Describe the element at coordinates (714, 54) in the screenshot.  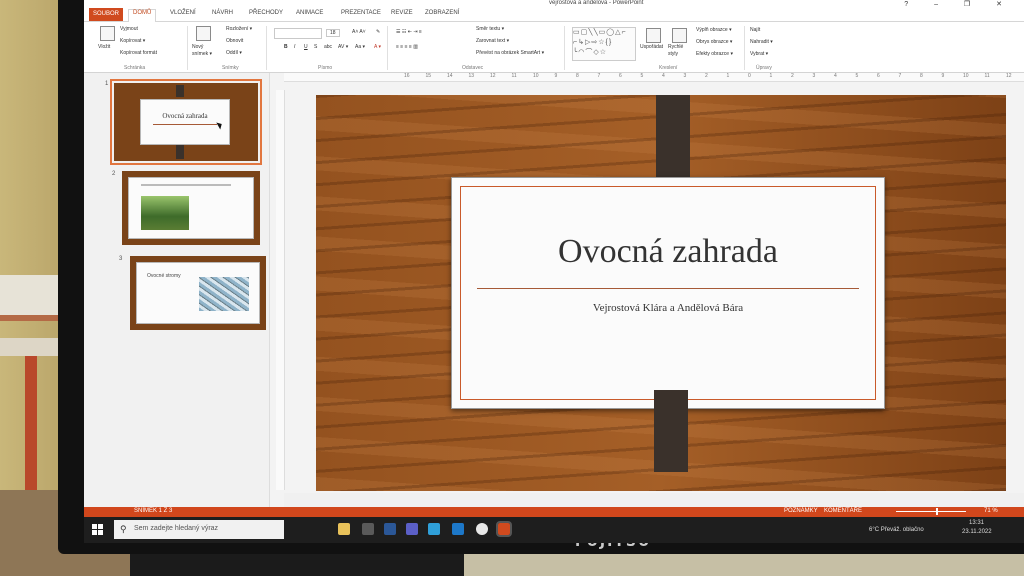
I see `shape-effects-button: Efekty obrazce ▾` at that location.